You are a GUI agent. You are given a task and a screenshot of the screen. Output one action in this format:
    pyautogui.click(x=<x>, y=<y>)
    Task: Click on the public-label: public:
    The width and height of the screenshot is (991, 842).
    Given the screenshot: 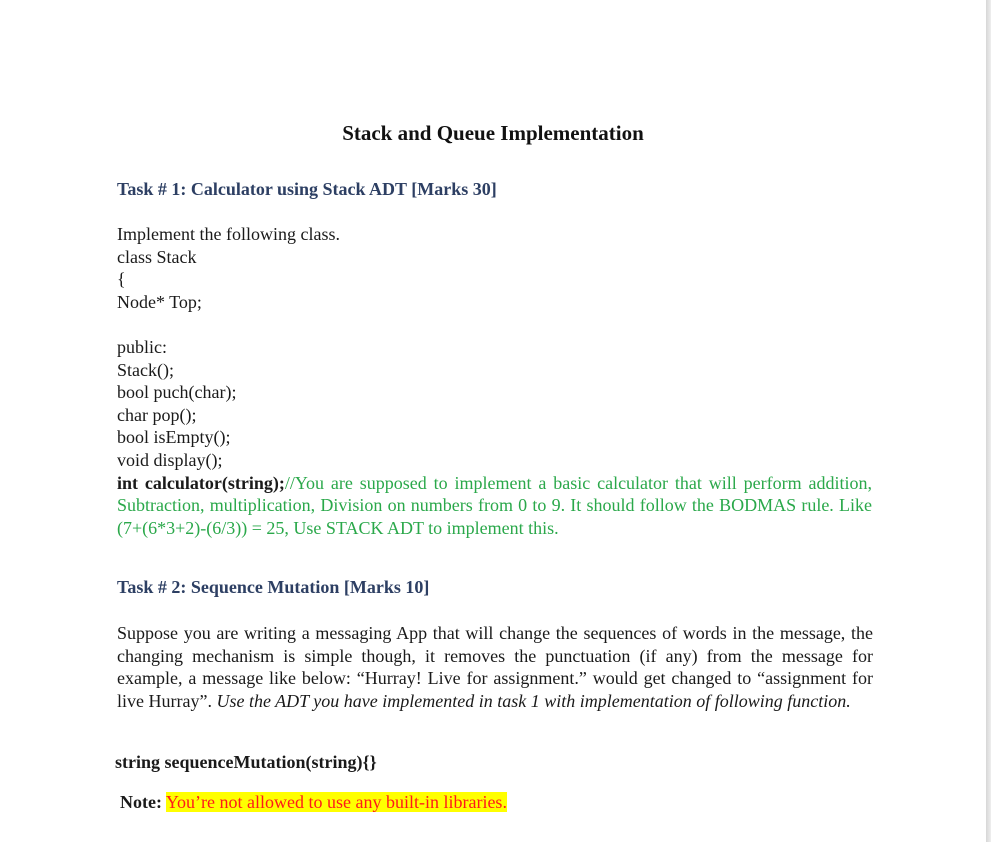 What is the action you would take?
    pyautogui.click(x=142, y=346)
    